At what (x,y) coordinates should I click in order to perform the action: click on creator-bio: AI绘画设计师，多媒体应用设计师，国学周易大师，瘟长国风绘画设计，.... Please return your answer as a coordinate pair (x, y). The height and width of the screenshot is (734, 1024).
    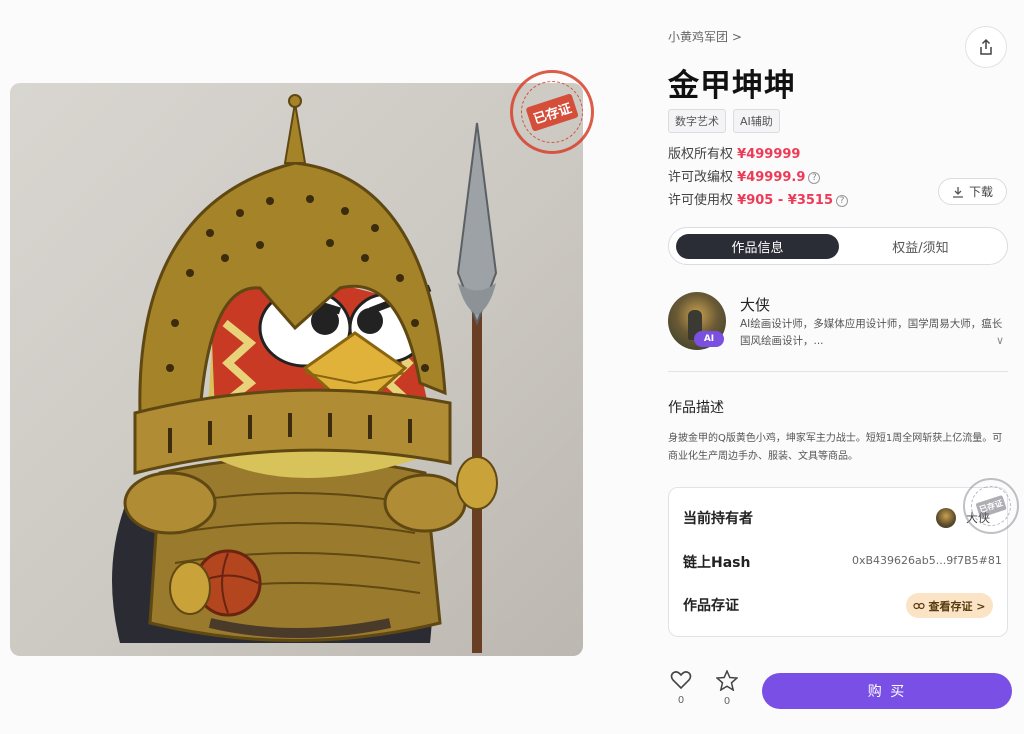
    Looking at the image, I should click on (871, 332).